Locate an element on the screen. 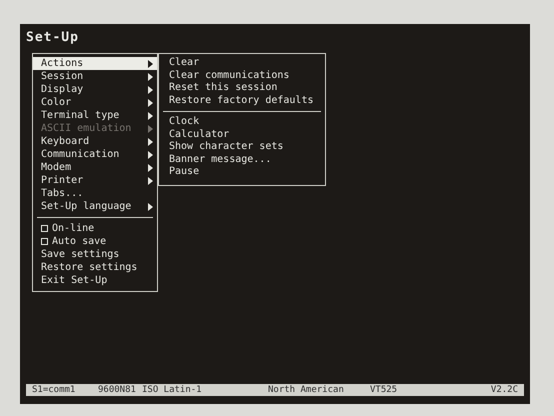 The width and height of the screenshot is (554, 416). status-text: ISO Latin-1 is located at coordinates (172, 390).